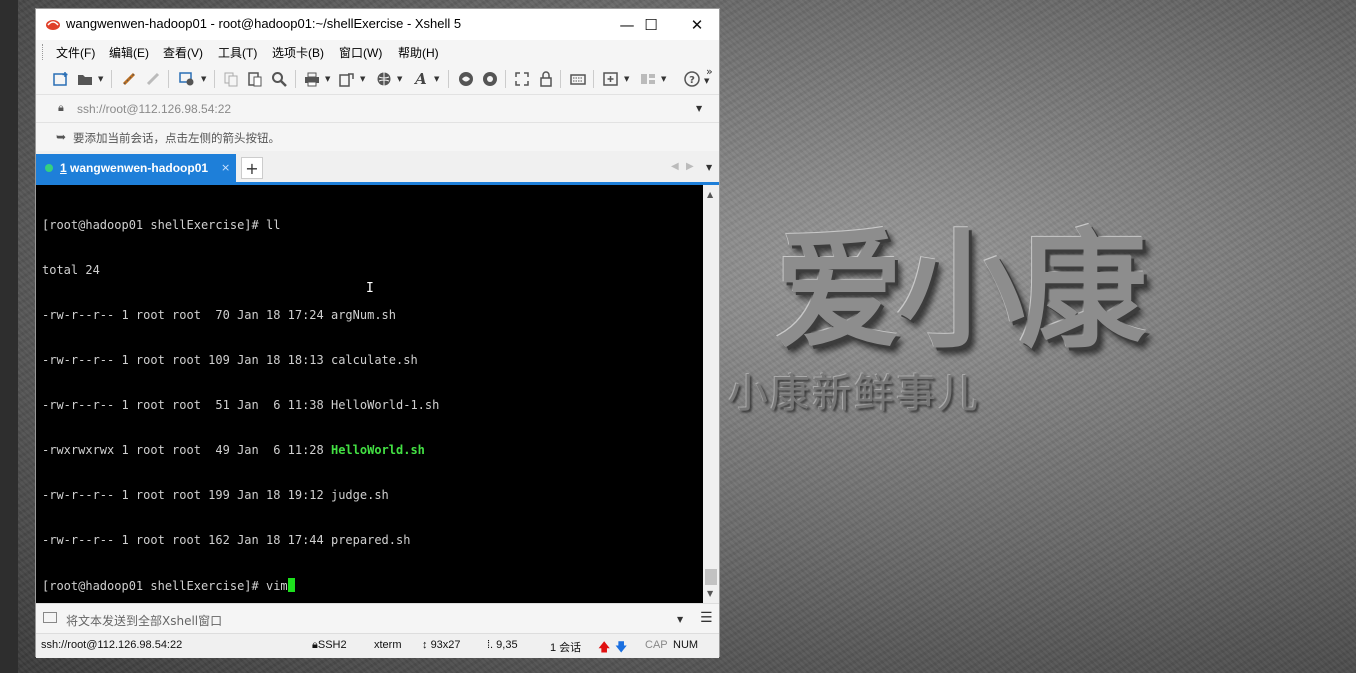 This screenshot has width=1356, height=673. Describe the element at coordinates (377, 450) in the screenshot. I see `executable-filename: HelloWorld.sh` at that location.